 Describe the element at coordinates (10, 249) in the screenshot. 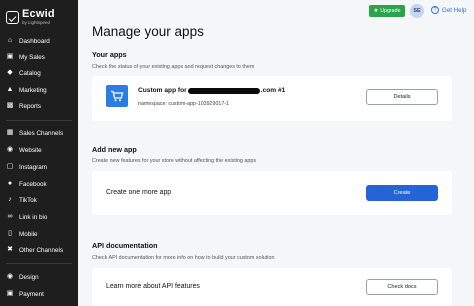

I see `cross-icon: ✖` at that location.